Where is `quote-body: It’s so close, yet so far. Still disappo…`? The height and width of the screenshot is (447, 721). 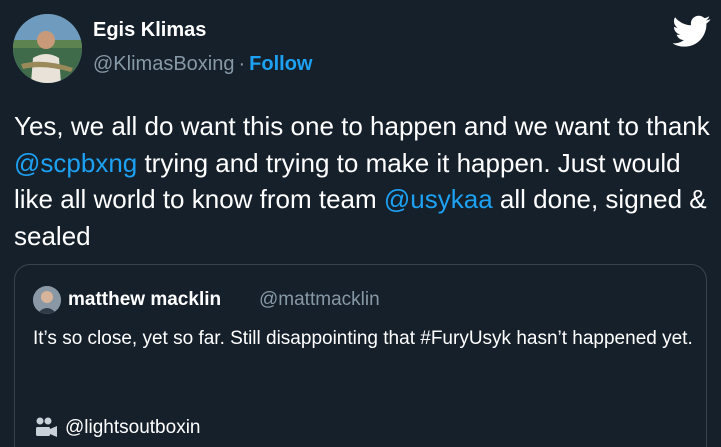 quote-body: It’s so close, yet so far. Still disappo… is located at coordinates (363, 338).